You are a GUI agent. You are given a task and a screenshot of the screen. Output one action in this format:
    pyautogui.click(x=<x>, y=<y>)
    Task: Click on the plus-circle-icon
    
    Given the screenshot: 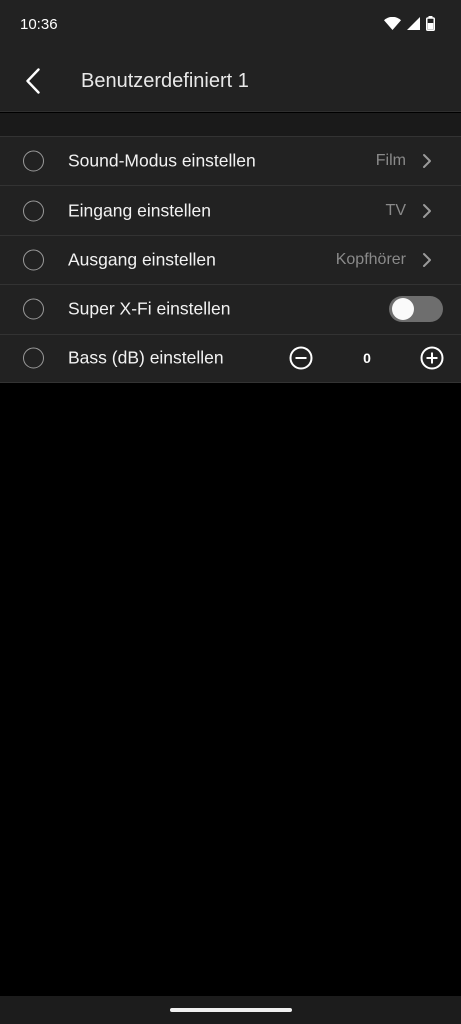 What is the action you would take?
    pyautogui.click(x=432, y=358)
    